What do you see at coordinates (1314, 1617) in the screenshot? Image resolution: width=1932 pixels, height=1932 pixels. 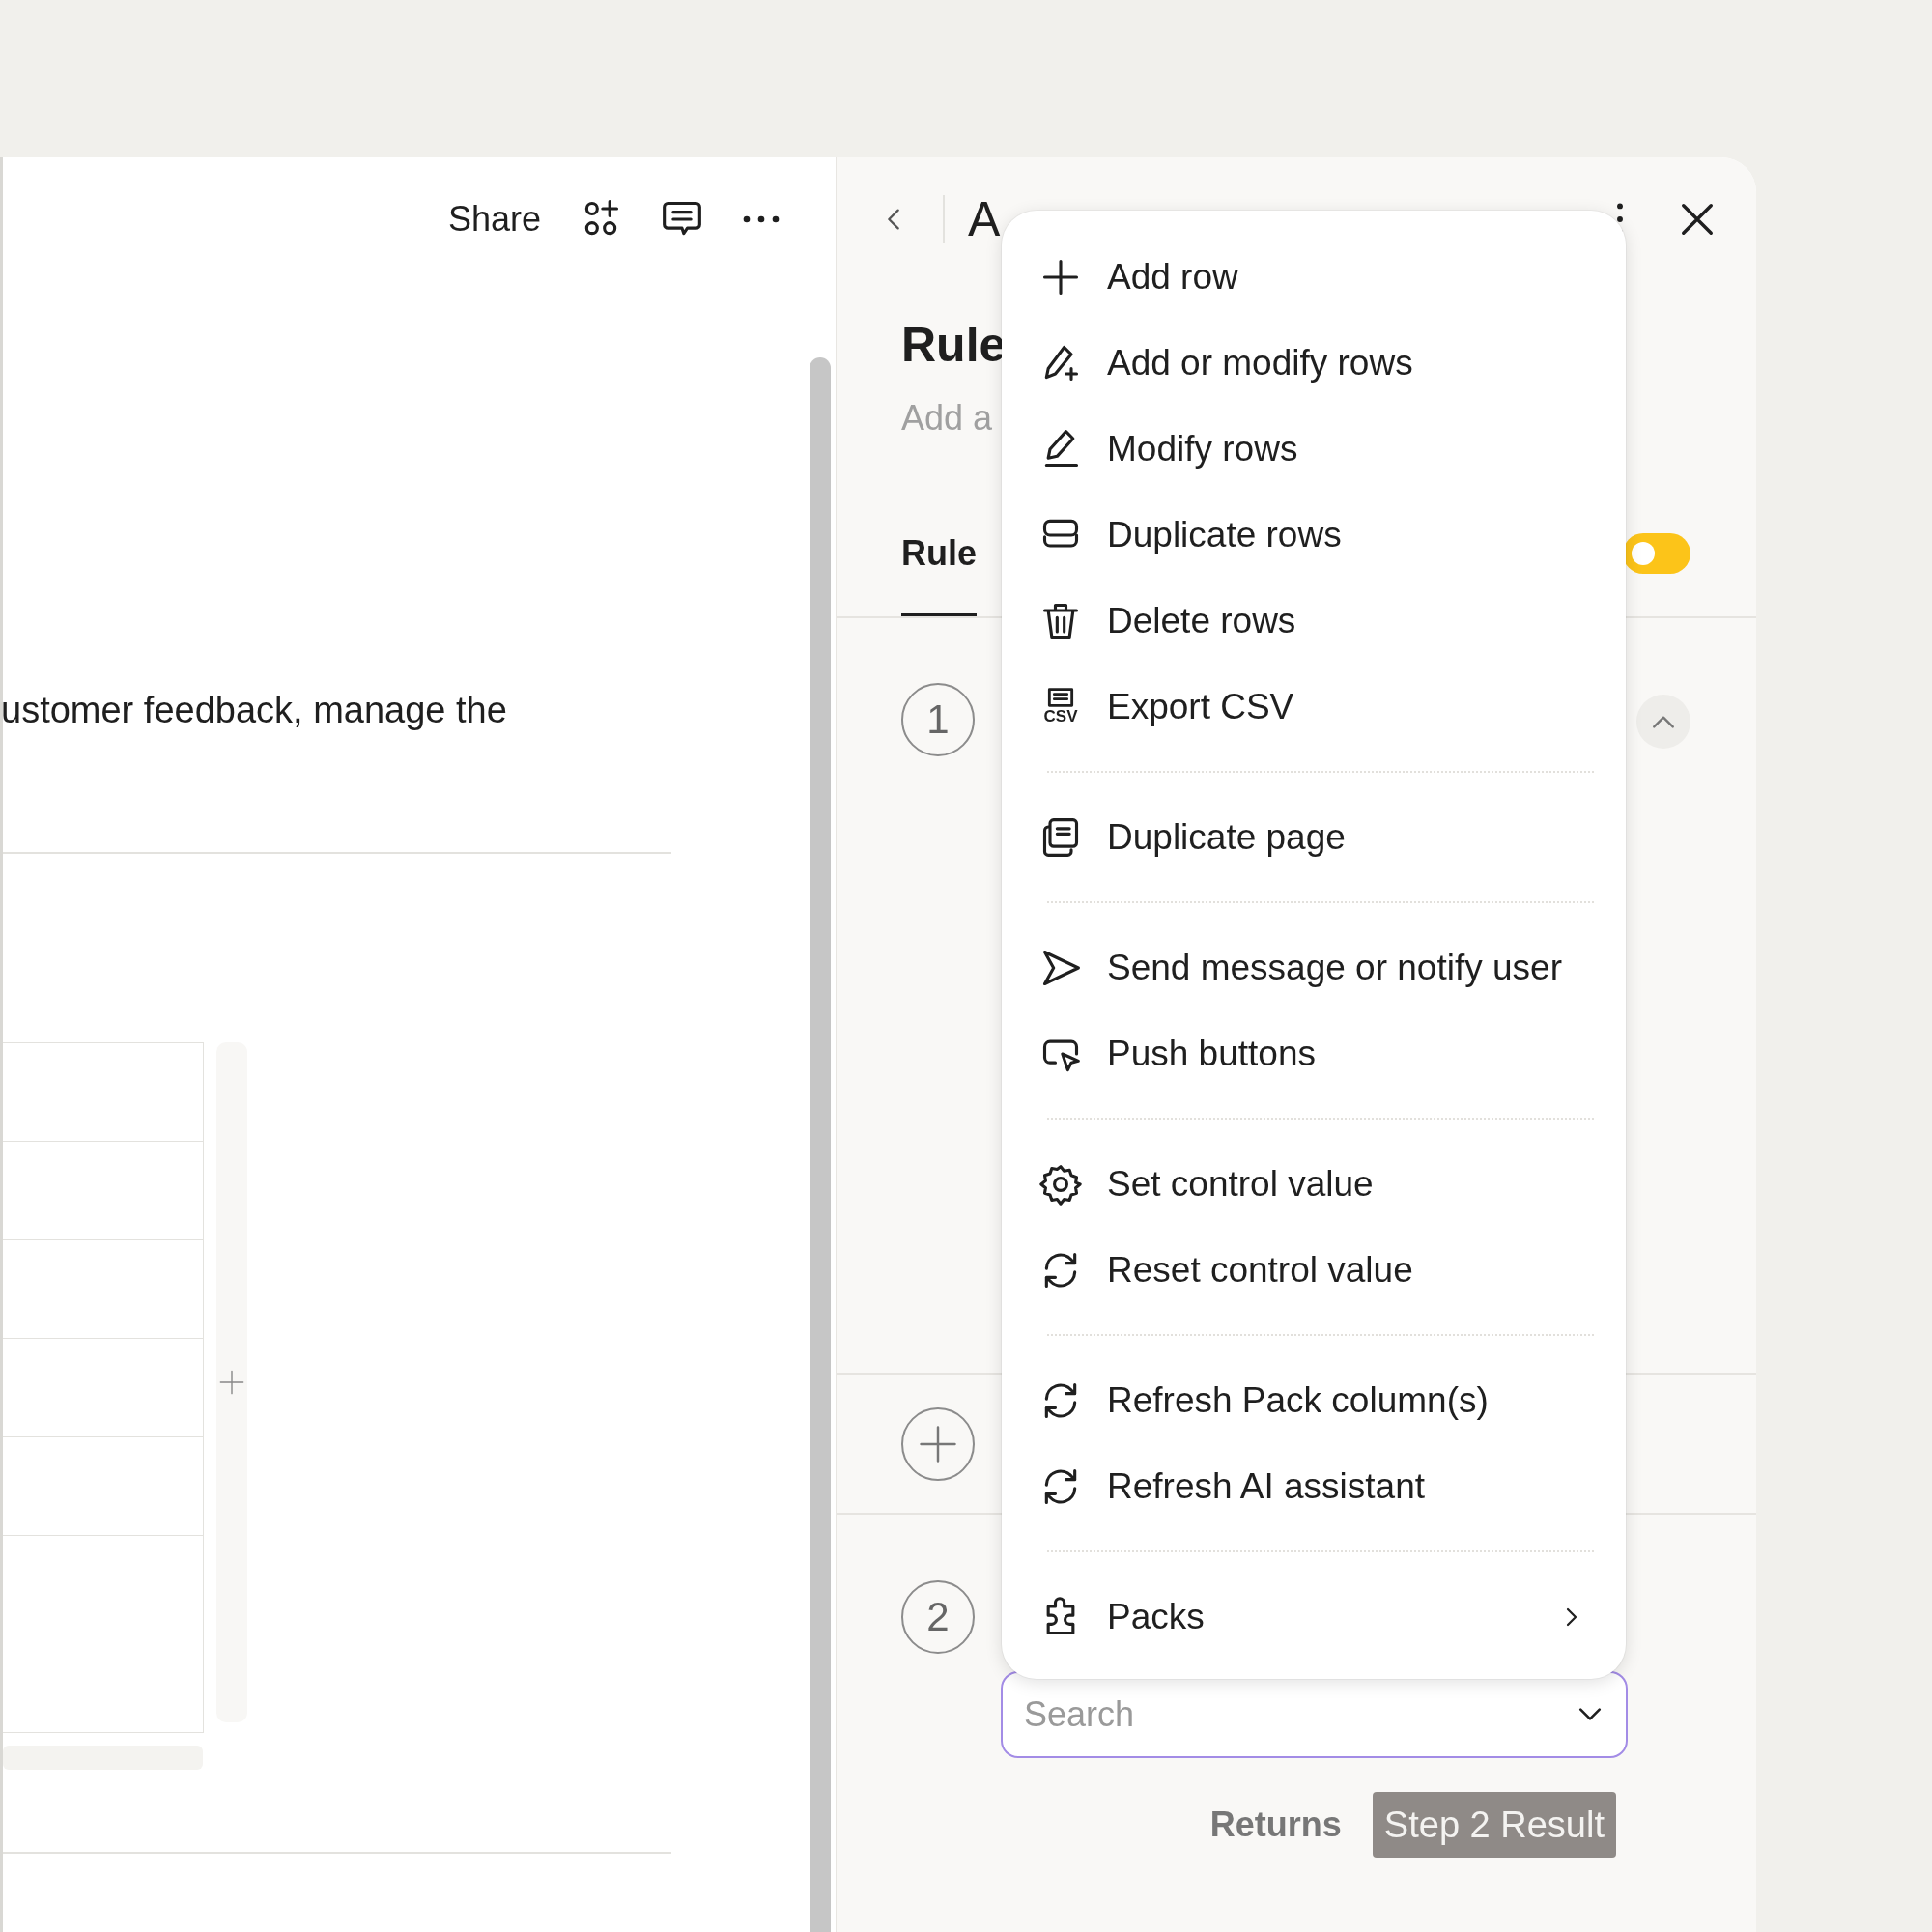 I see `menu-item: Packs` at bounding box center [1314, 1617].